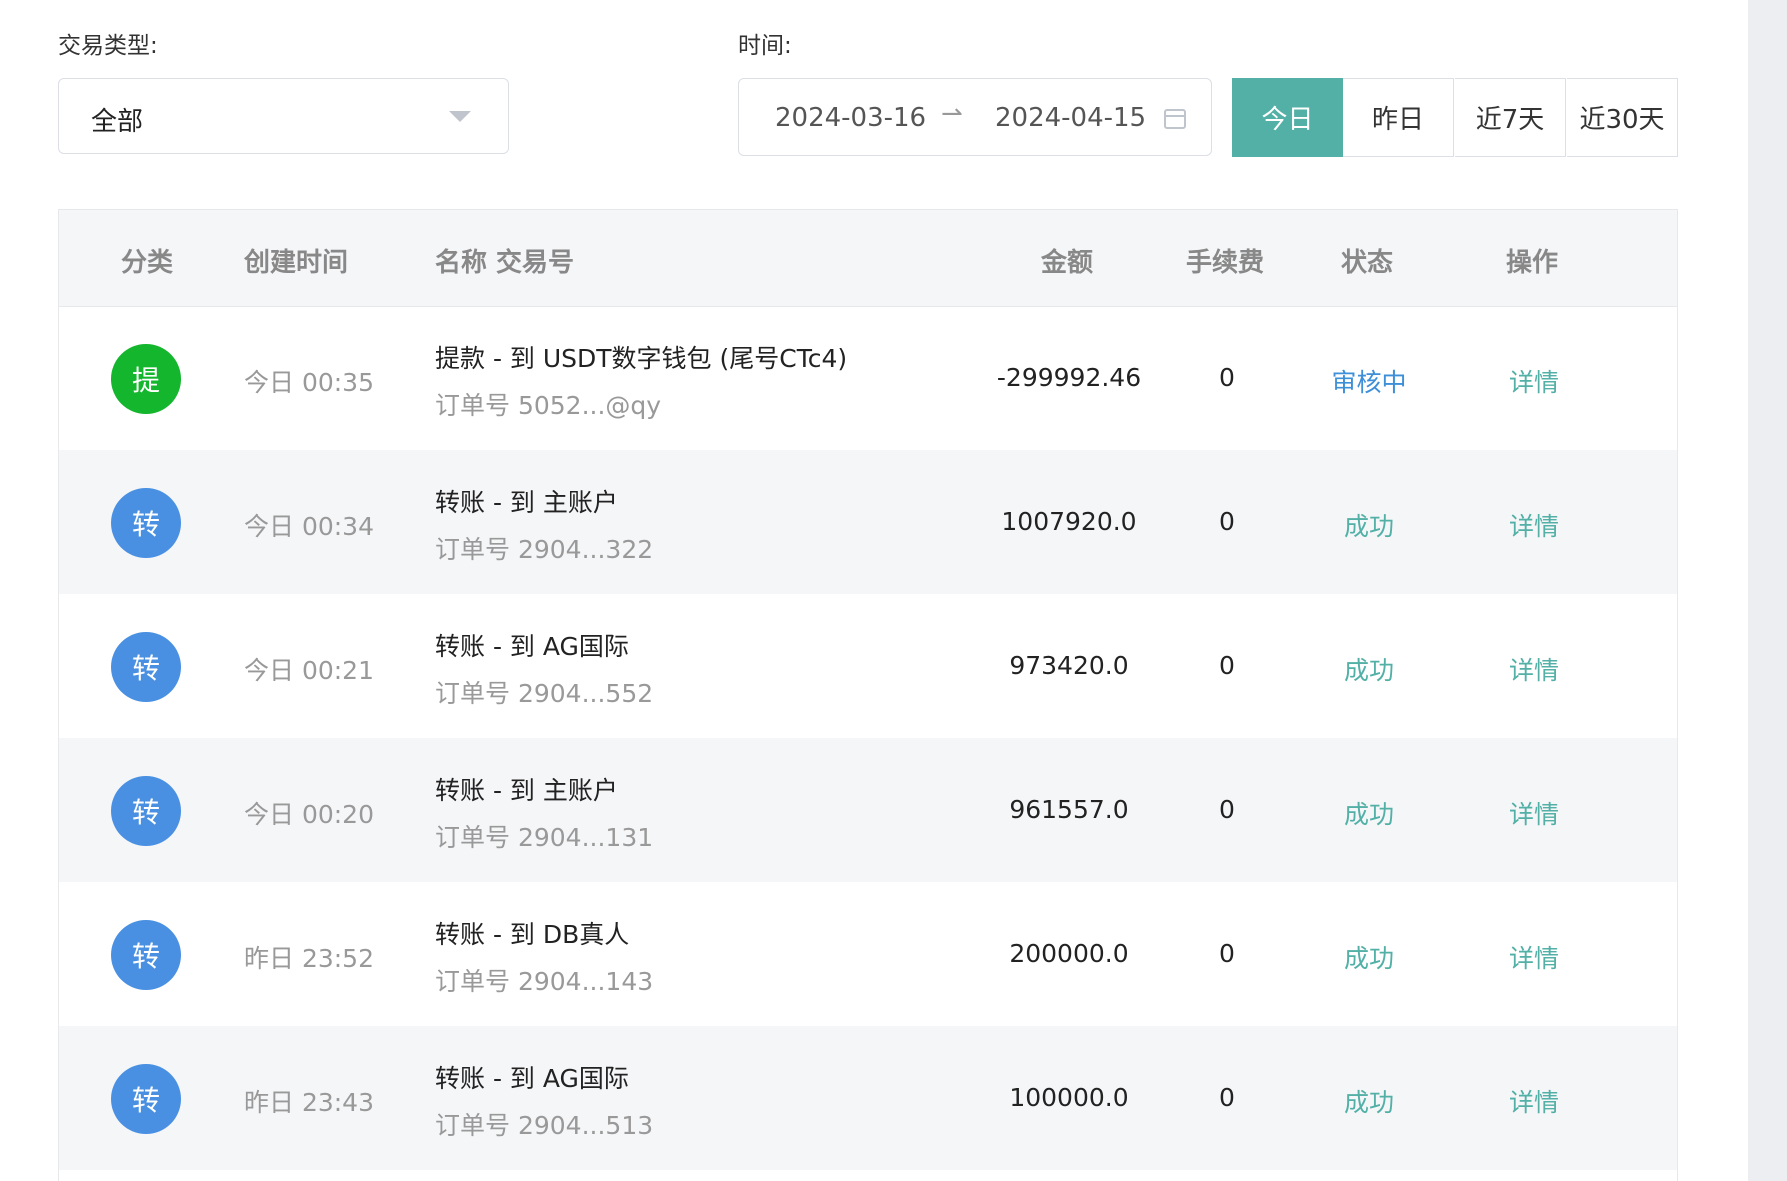 This screenshot has width=1787, height=1181. I want to click on amount: 100000.0, so click(1069, 1097).